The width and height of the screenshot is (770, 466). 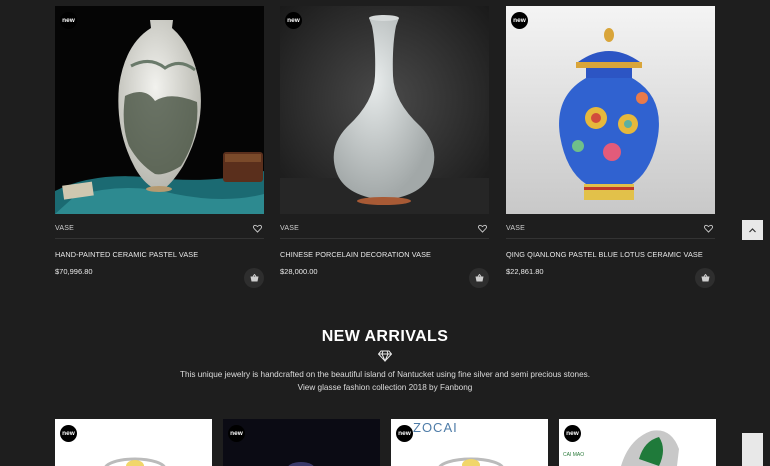 I want to click on product-name: HAND-PAINTED CERAMIC PASTEL VASE, so click(x=126, y=254).